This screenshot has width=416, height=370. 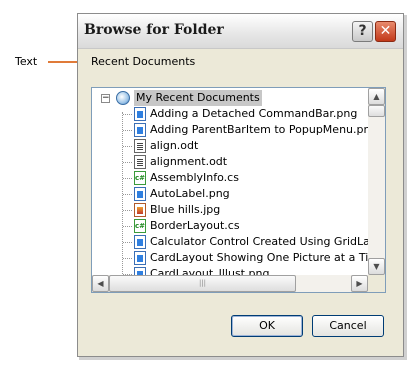 I want to click on ok-button: OK, so click(x=267, y=326).